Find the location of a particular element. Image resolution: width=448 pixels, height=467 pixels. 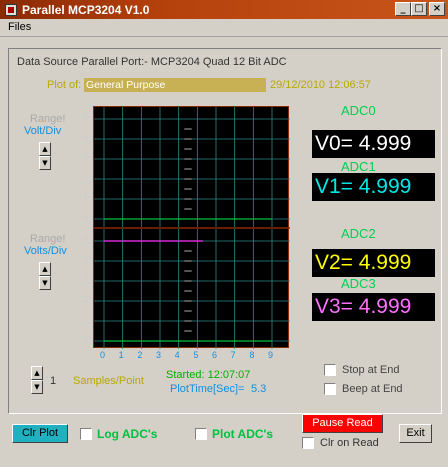

clr-on-read-label: Clr on Read is located at coordinates (349, 443).